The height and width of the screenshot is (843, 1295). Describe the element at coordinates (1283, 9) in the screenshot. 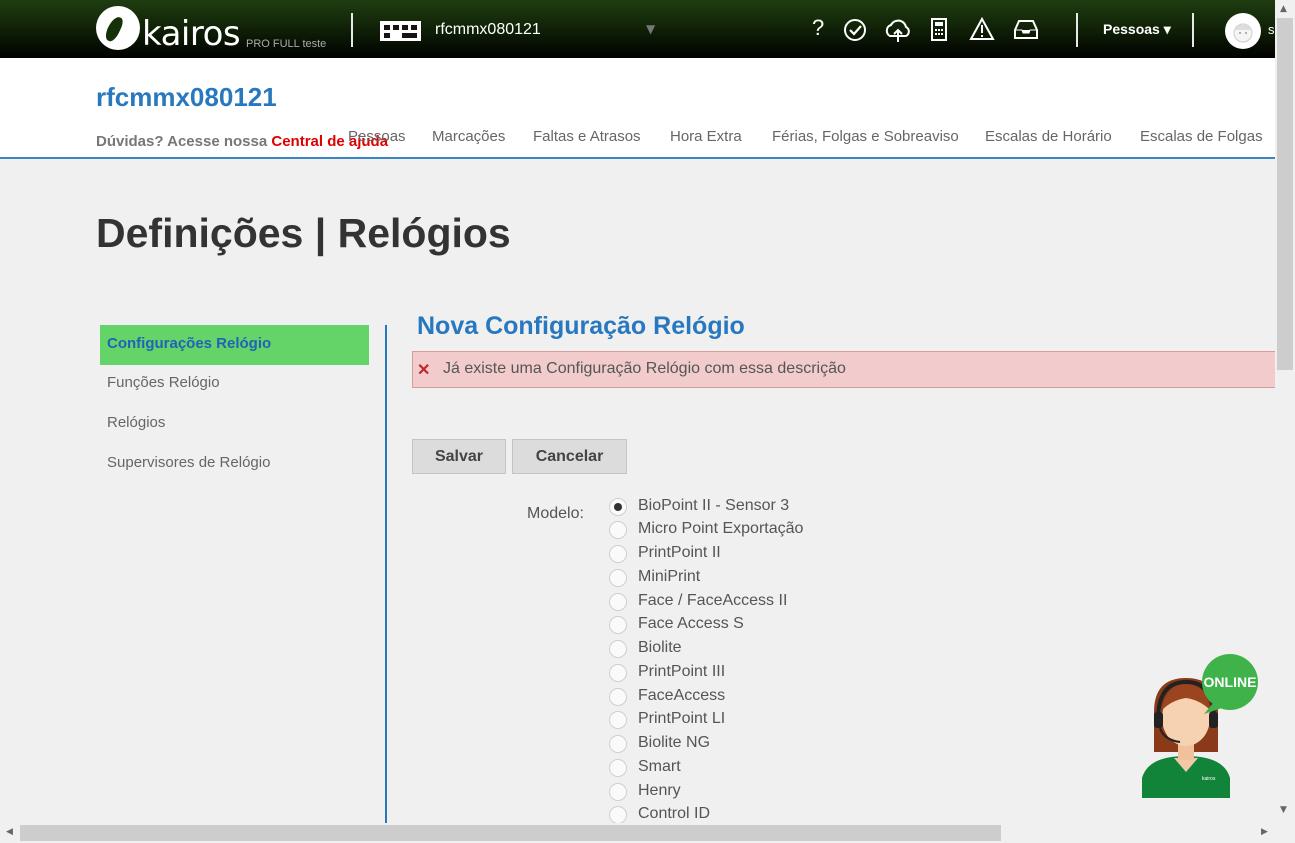

I see `scroll-up-icon: ▲` at that location.